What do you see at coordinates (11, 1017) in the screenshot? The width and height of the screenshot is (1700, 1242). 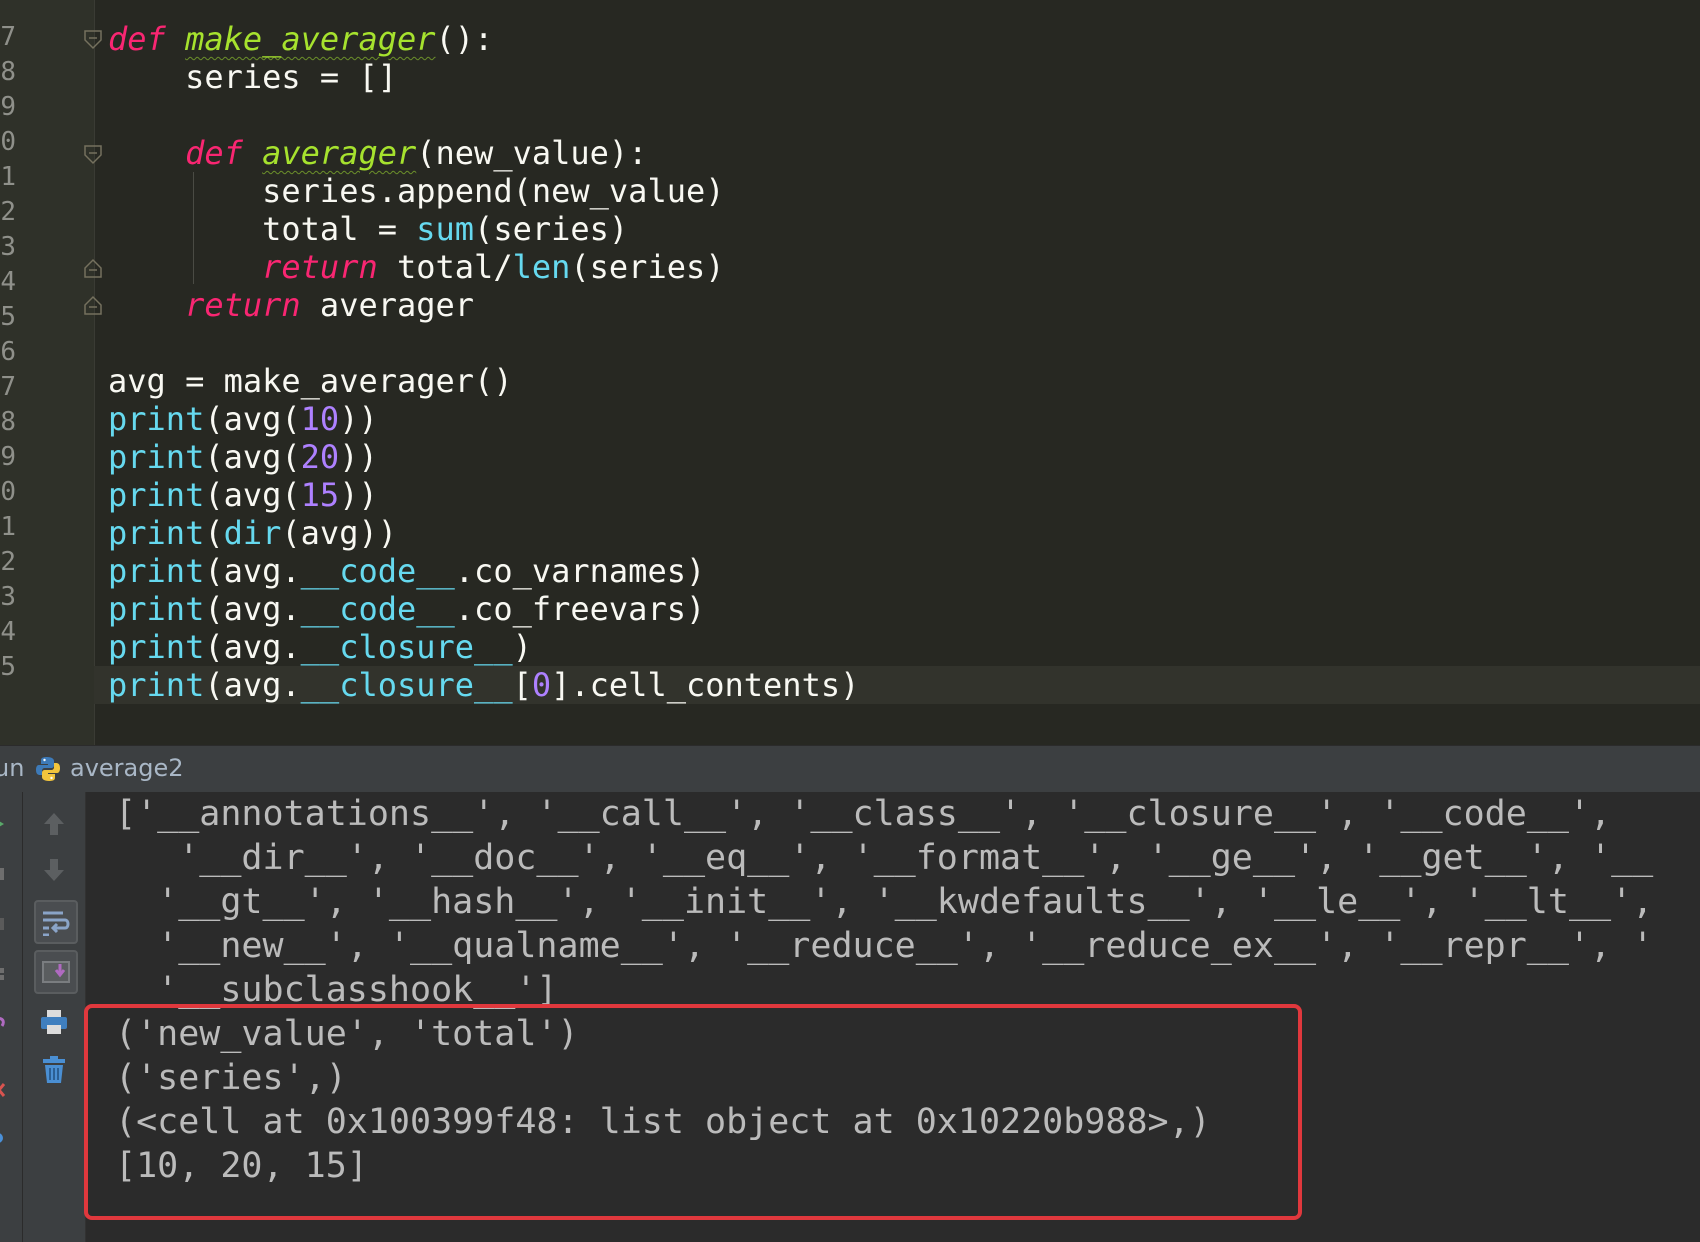 I see `run-toolbar-left` at bounding box center [11, 1017].